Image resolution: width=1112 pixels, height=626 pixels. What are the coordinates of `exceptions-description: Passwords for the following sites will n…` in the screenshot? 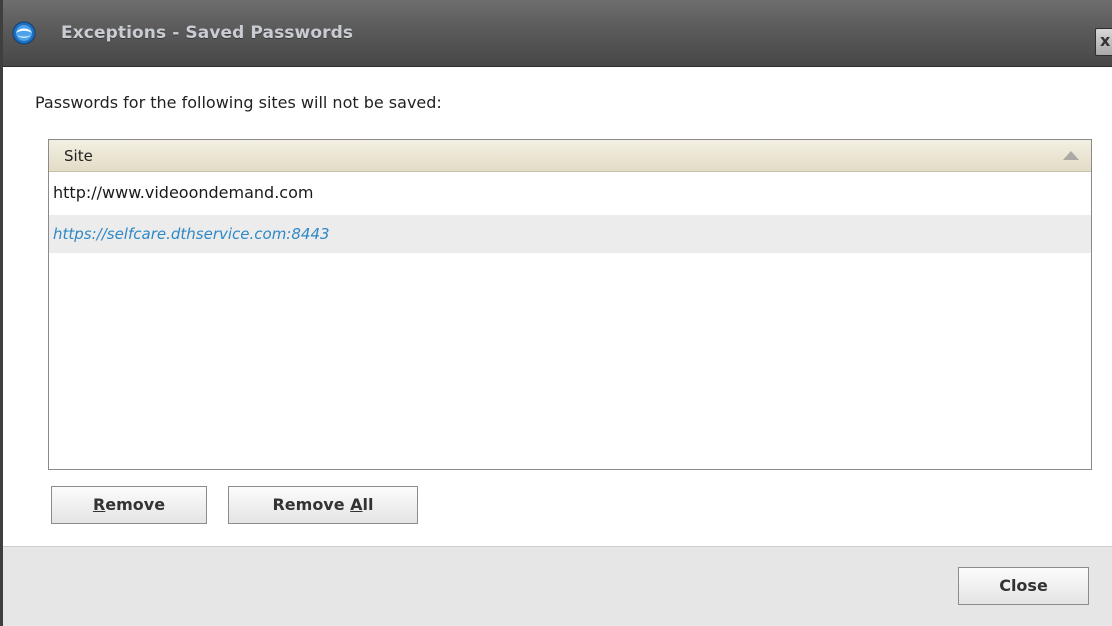 It's located at (238, 102).